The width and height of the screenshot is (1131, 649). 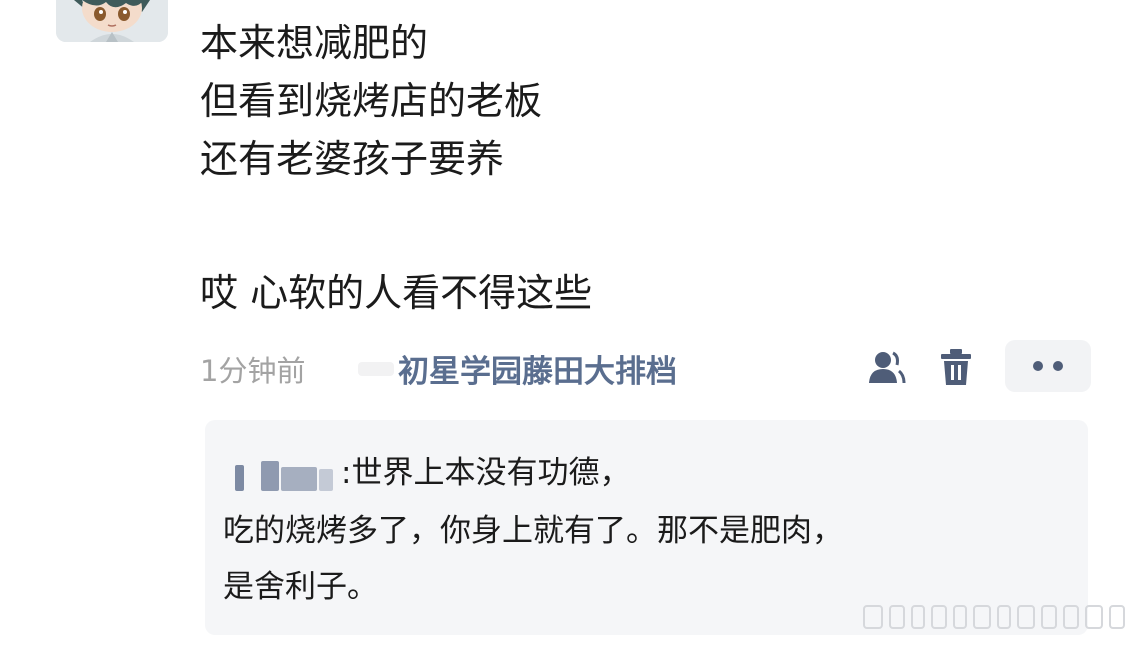 I want to click on person-icon, so click(x=887, y=367).